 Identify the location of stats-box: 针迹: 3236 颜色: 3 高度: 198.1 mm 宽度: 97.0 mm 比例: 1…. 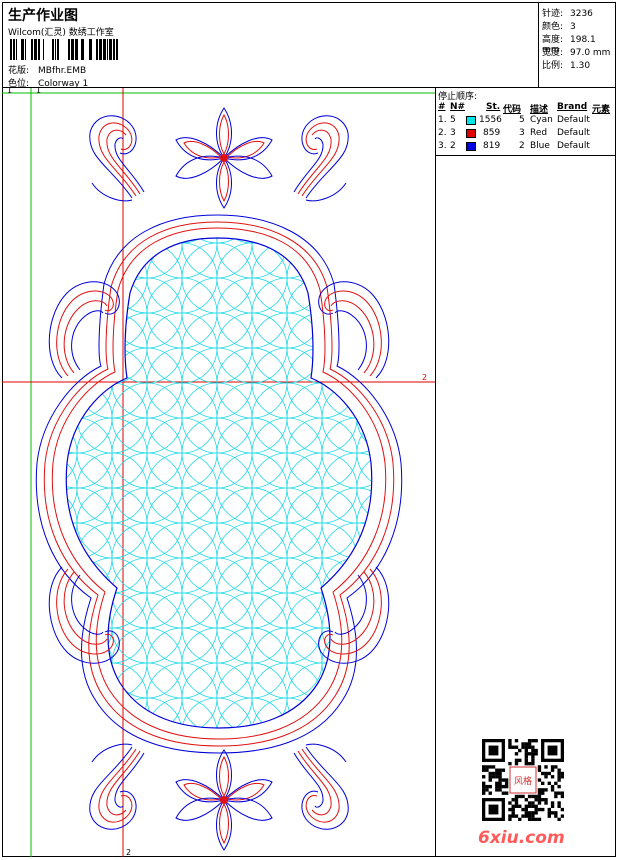
(577, 45).